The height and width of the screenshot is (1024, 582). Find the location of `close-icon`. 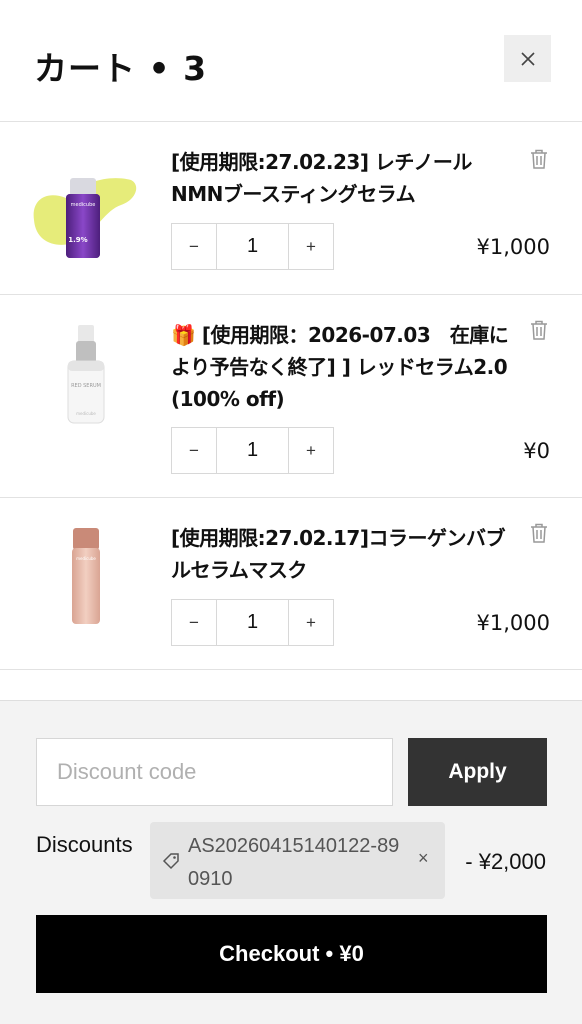

close-icon is located at coordinates (527, 58).